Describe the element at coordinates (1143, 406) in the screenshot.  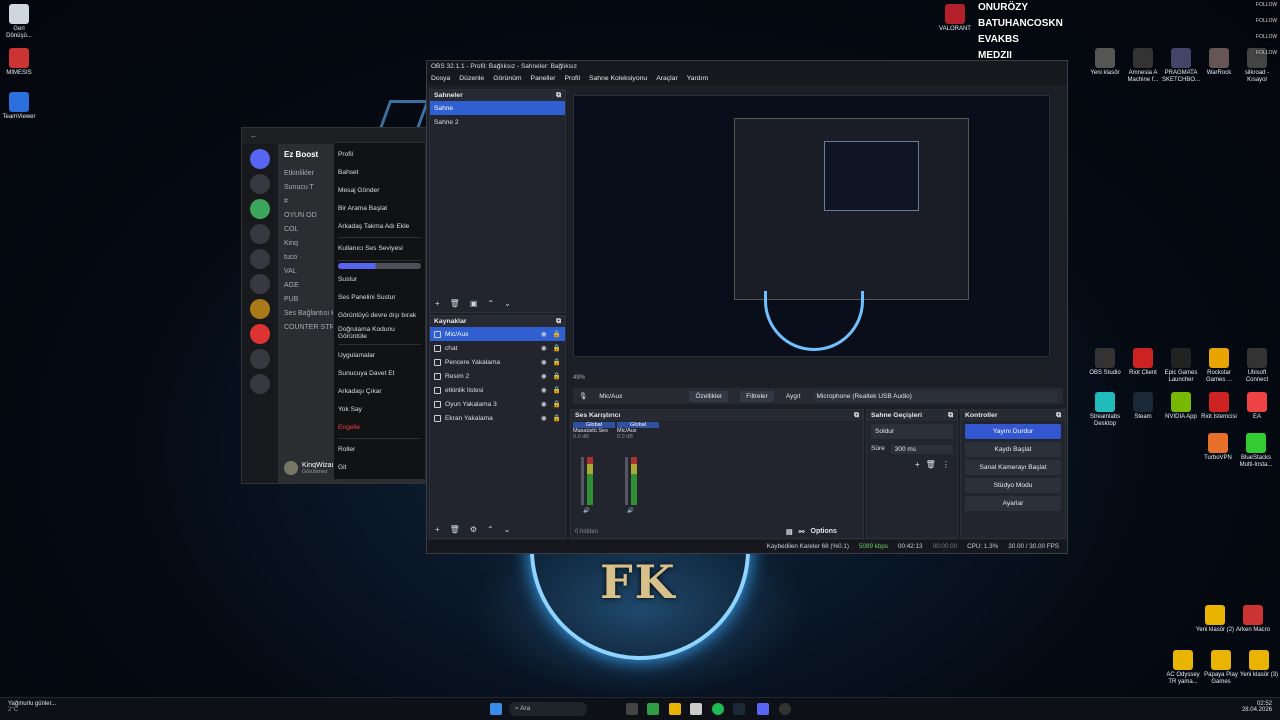
I see `desktop-shortcut: Steam` at that location.